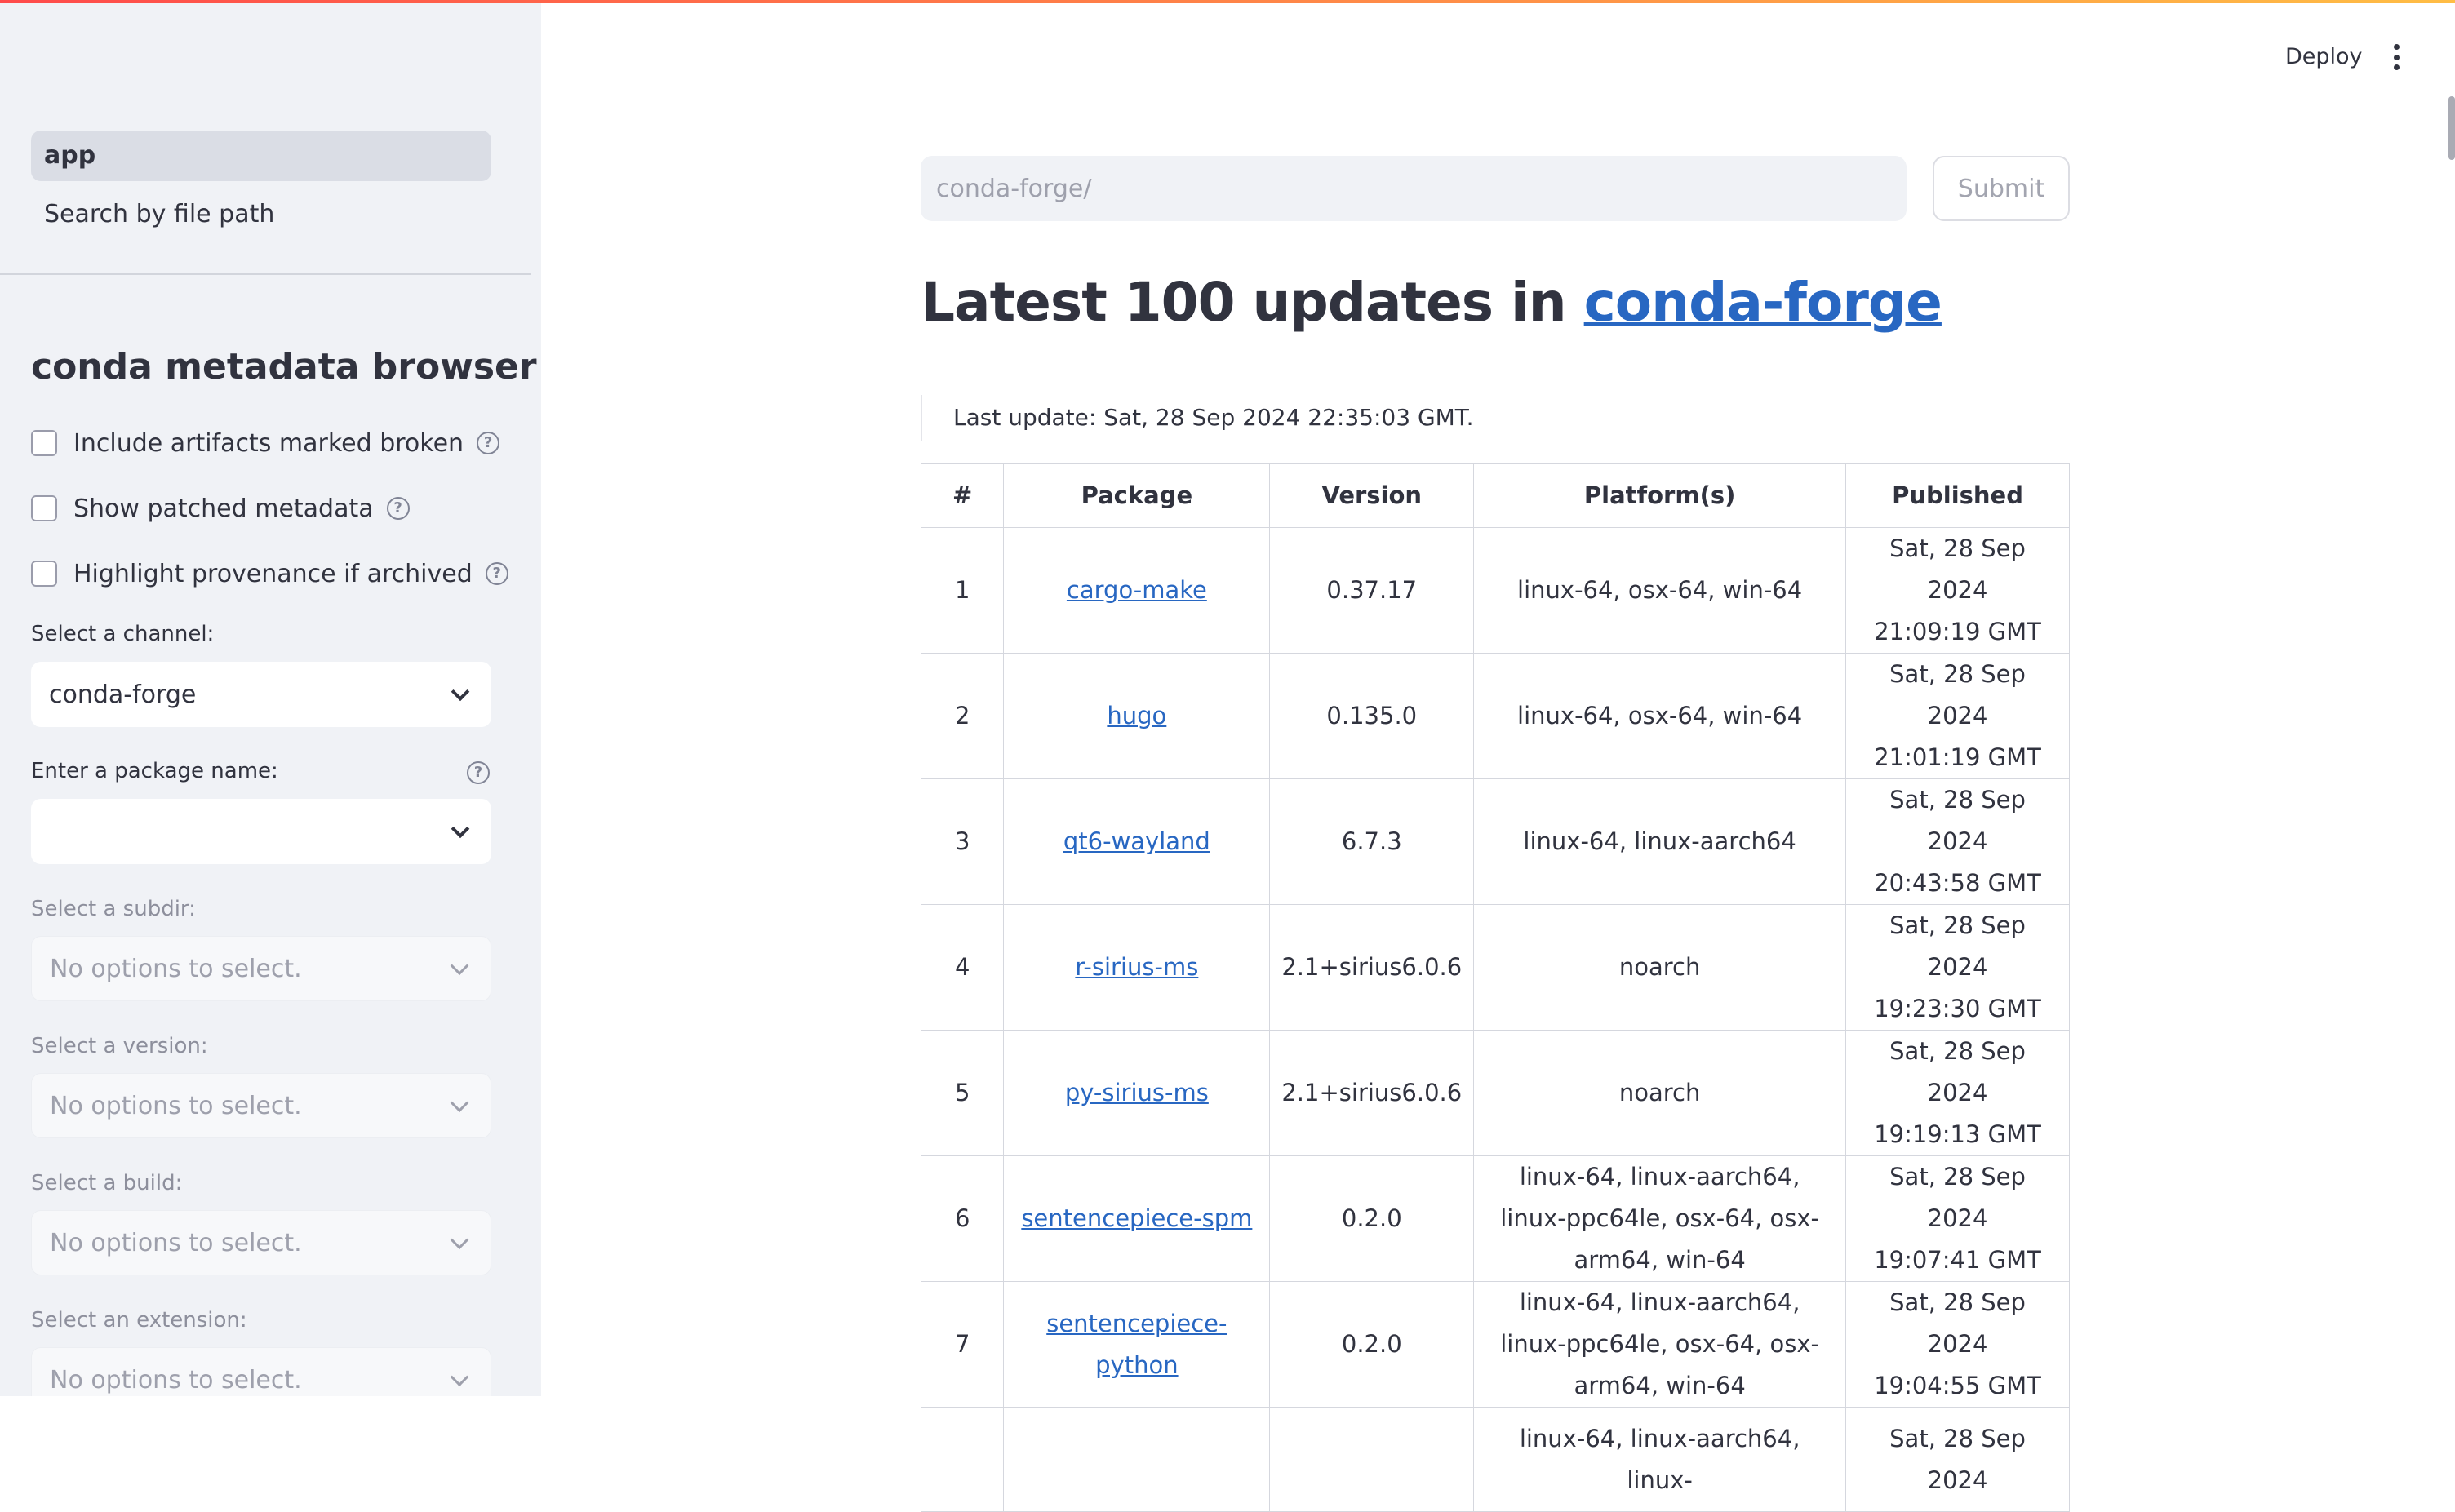 The image size is (2455, 1512). Describe the element at coordinates (1372, 1093) in the screenshot. I see `cell-version: 2.1+sirius6.0.6` at that location.